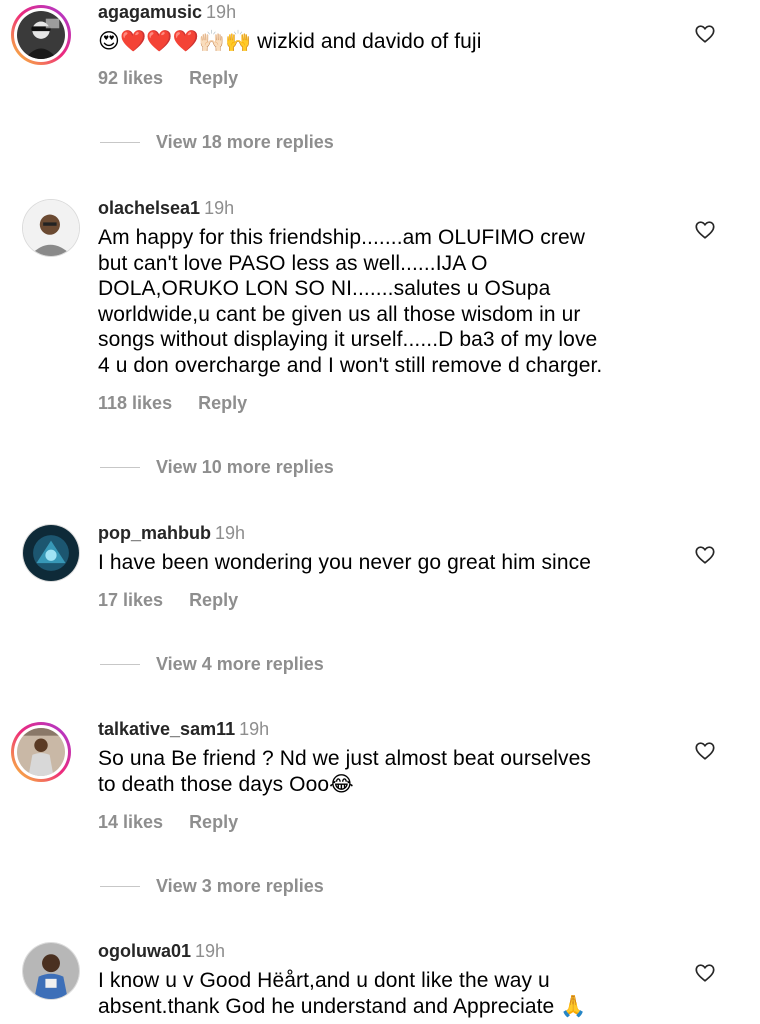 The height and width of the screenshot is (1024, 760). Describe the element at coordinates (168, 78) in the screenshot. I see `comment-meta: 92 likes Reply` at that location.